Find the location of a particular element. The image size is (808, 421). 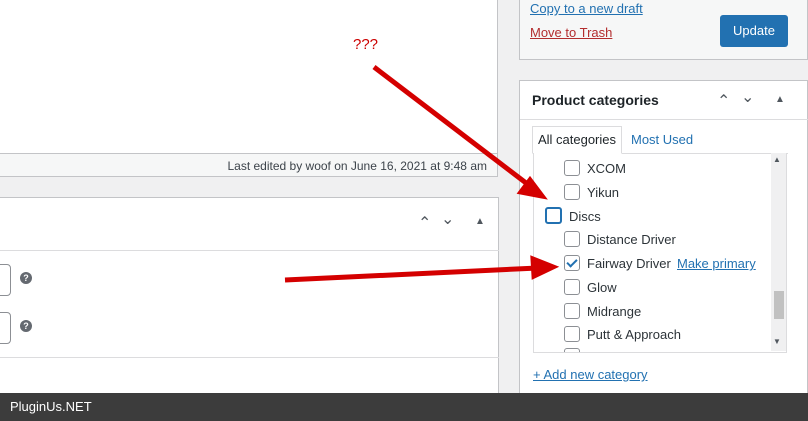

footer-bar: PluginUs.NET is located at coordinates (404, 407).